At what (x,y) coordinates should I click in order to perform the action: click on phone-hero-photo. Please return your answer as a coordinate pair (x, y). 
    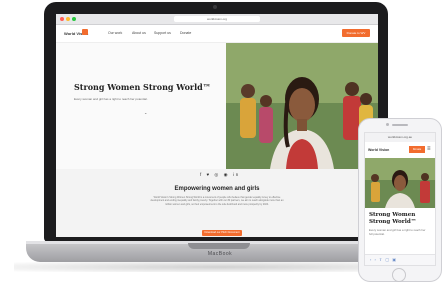
    Looking at the image, I should click on (400, 183).